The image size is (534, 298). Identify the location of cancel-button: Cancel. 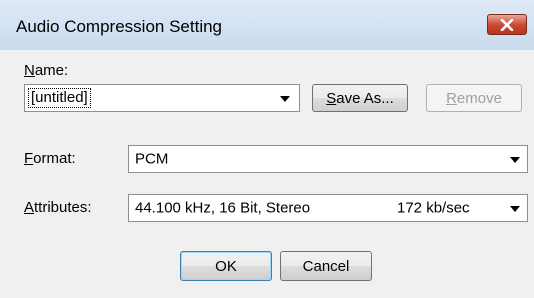
(326, 266).